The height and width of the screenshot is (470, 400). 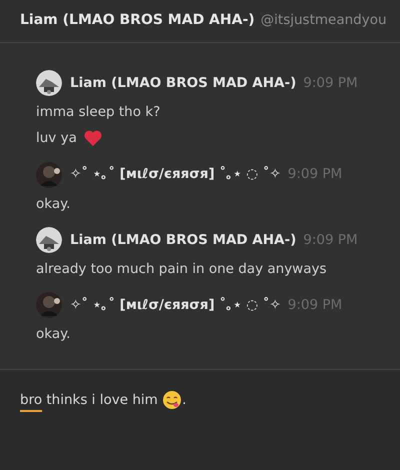 What do you see at coordinates (323, 20) in the screenshot?
I see `user-handle: @itsjustmeandyou` at bounding box center [323, 20].